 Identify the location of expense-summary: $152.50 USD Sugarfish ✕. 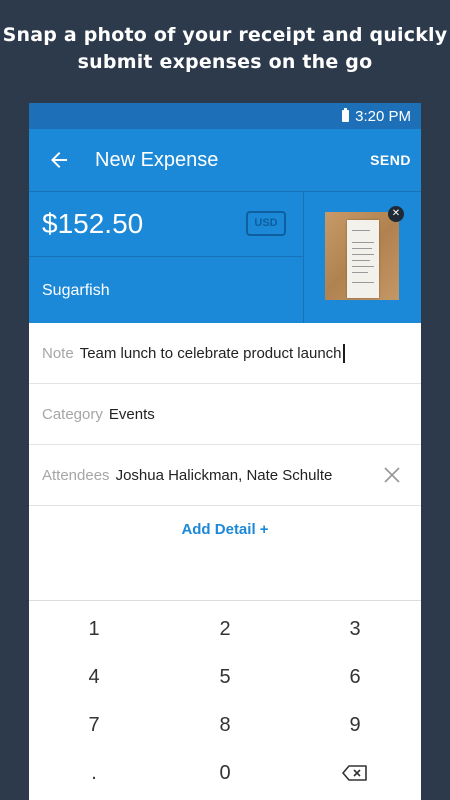
(225, 257).